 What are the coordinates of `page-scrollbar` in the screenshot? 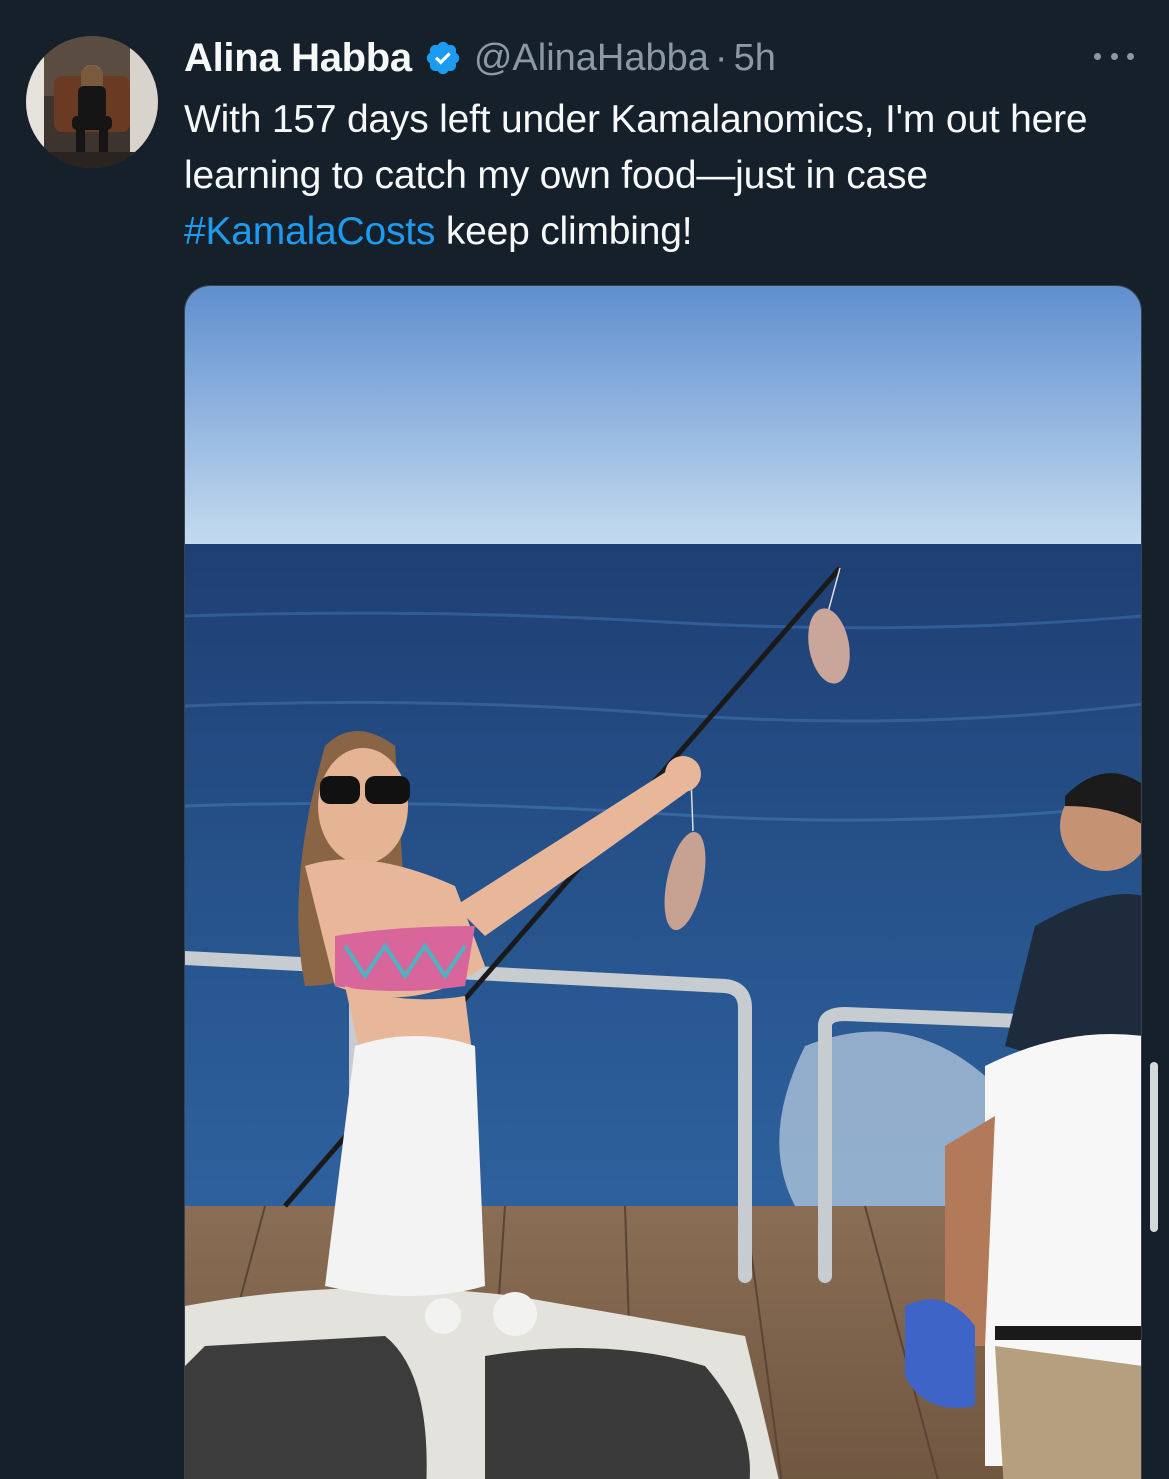 It's located at (1154, 1147).